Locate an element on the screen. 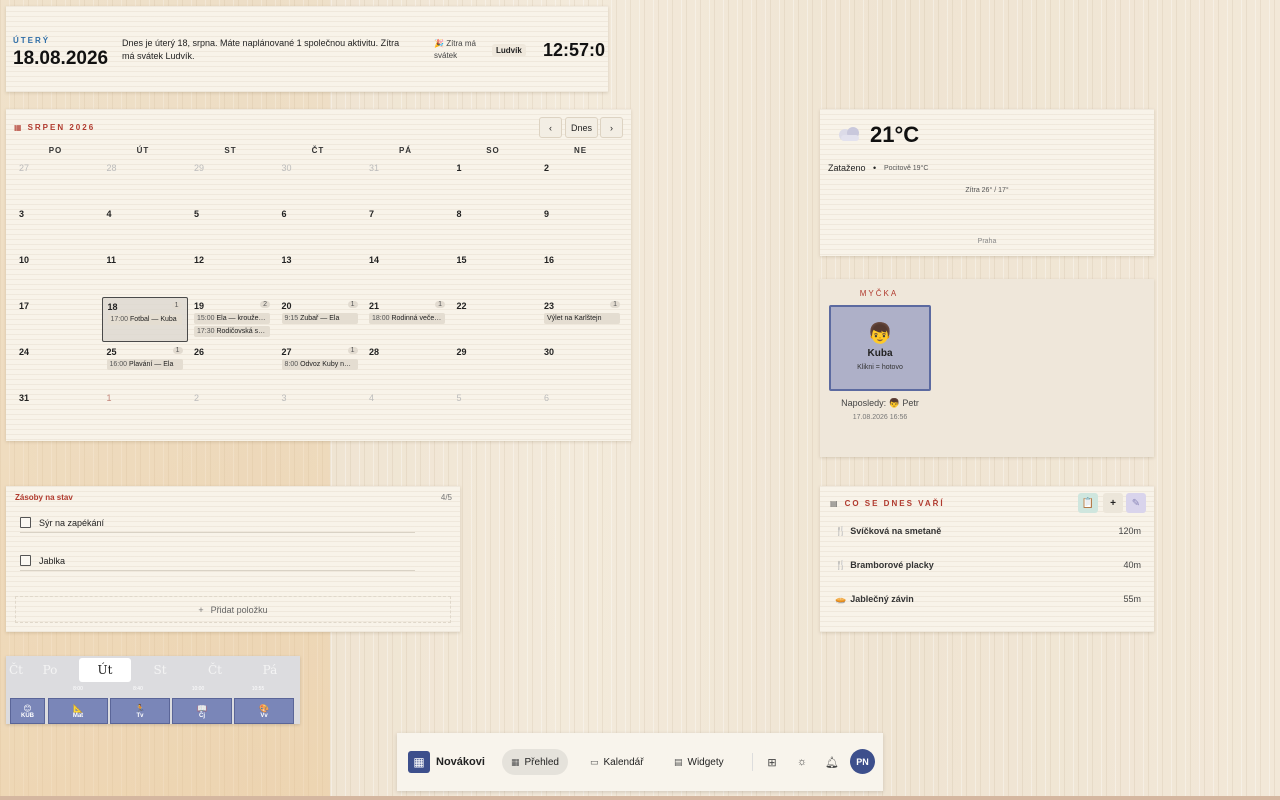  lesson-tile: 📐 Mat is located at coordinates (78, 711).